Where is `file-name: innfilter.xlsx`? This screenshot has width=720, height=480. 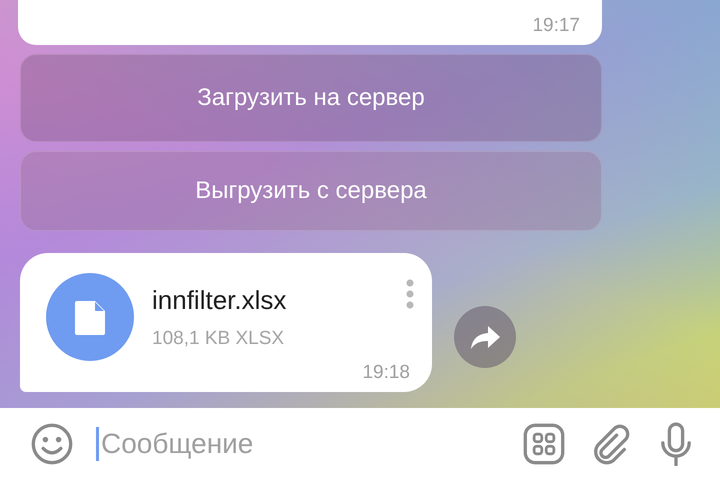 file-name: innfilter.xlsx is located at coordinates (219, 300).